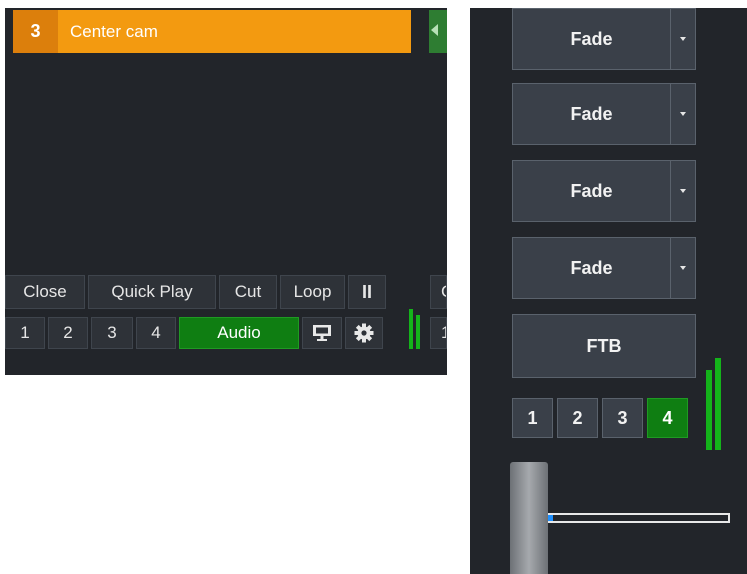 The width and height of the screenshot is (747, 574). I want to click on mix-selector: 1 2 3 4, so click(602, 418).